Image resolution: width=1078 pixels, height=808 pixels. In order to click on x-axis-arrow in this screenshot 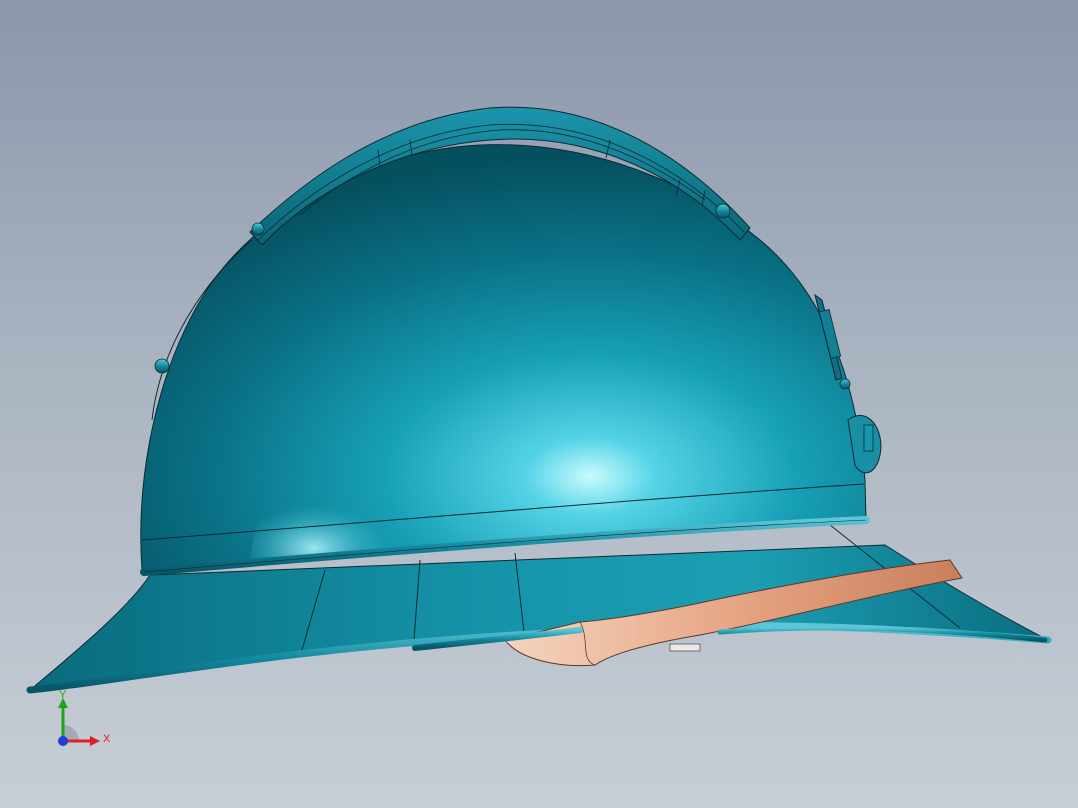, I will do `click(95, 741)`.